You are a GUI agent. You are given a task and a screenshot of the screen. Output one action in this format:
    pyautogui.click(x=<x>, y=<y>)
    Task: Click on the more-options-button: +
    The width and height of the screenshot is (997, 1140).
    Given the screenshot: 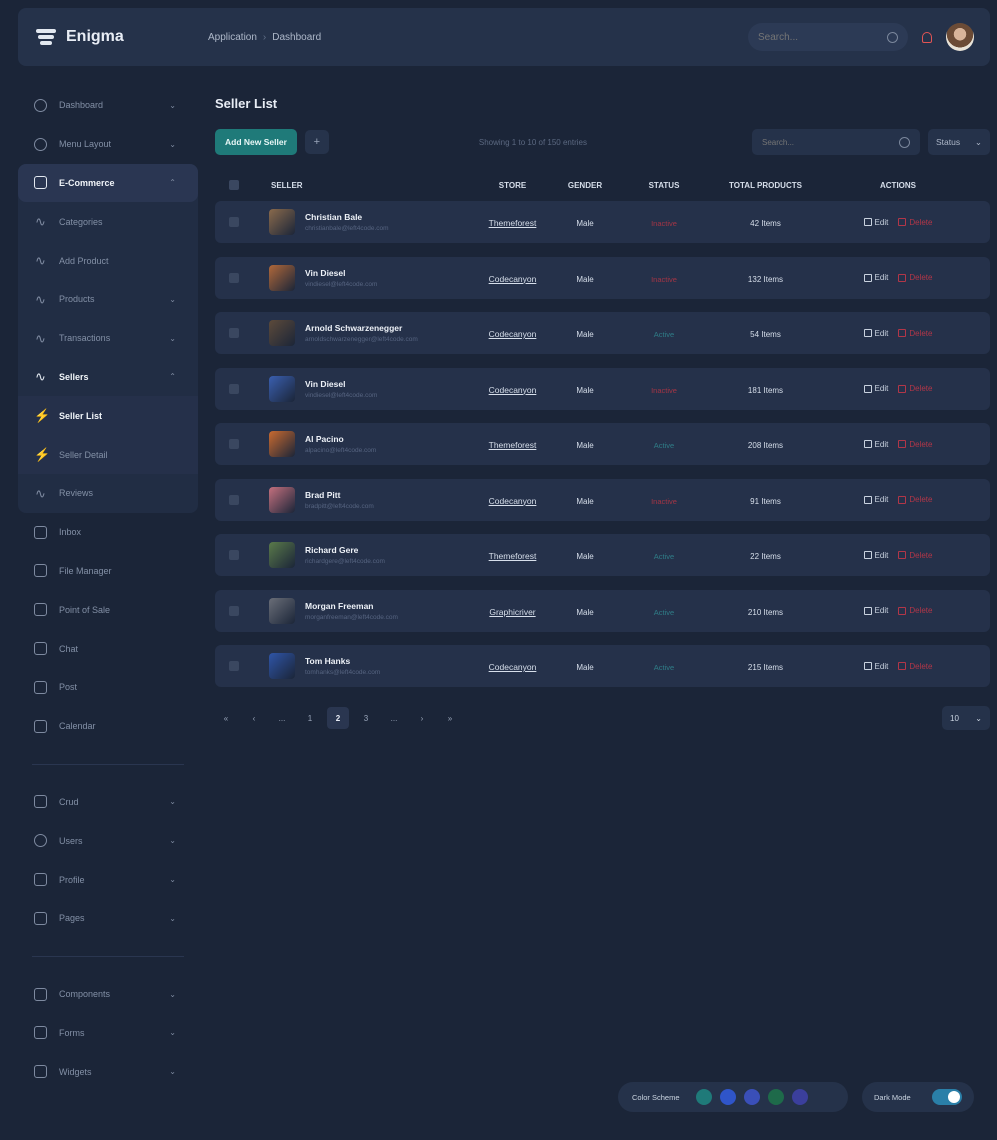 What is the action you would take?
    pyautogui.click(x=316, y=142)
    